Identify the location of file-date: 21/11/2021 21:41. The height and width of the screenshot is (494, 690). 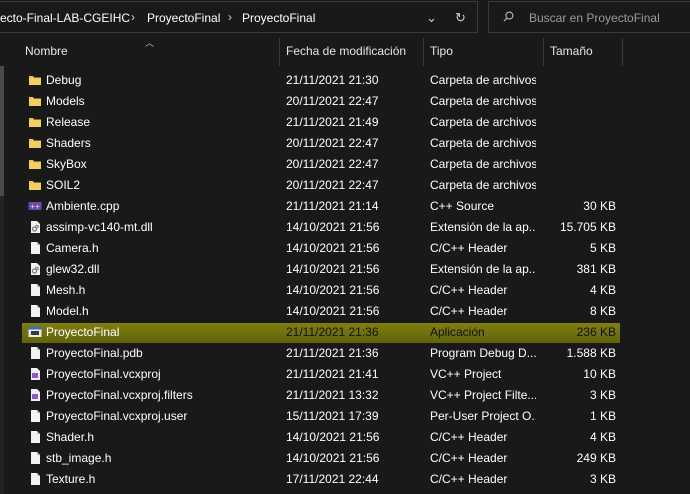
(332, 374).